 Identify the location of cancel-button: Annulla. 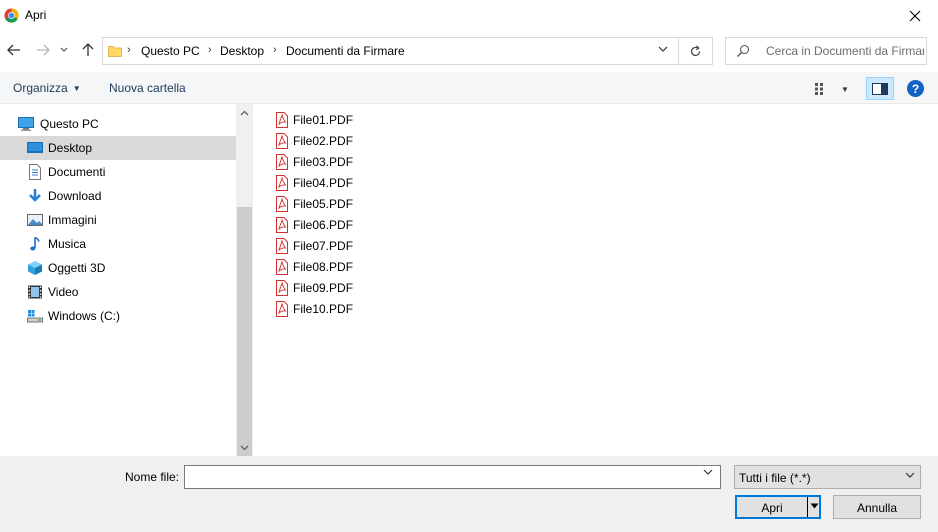
(877, 507).